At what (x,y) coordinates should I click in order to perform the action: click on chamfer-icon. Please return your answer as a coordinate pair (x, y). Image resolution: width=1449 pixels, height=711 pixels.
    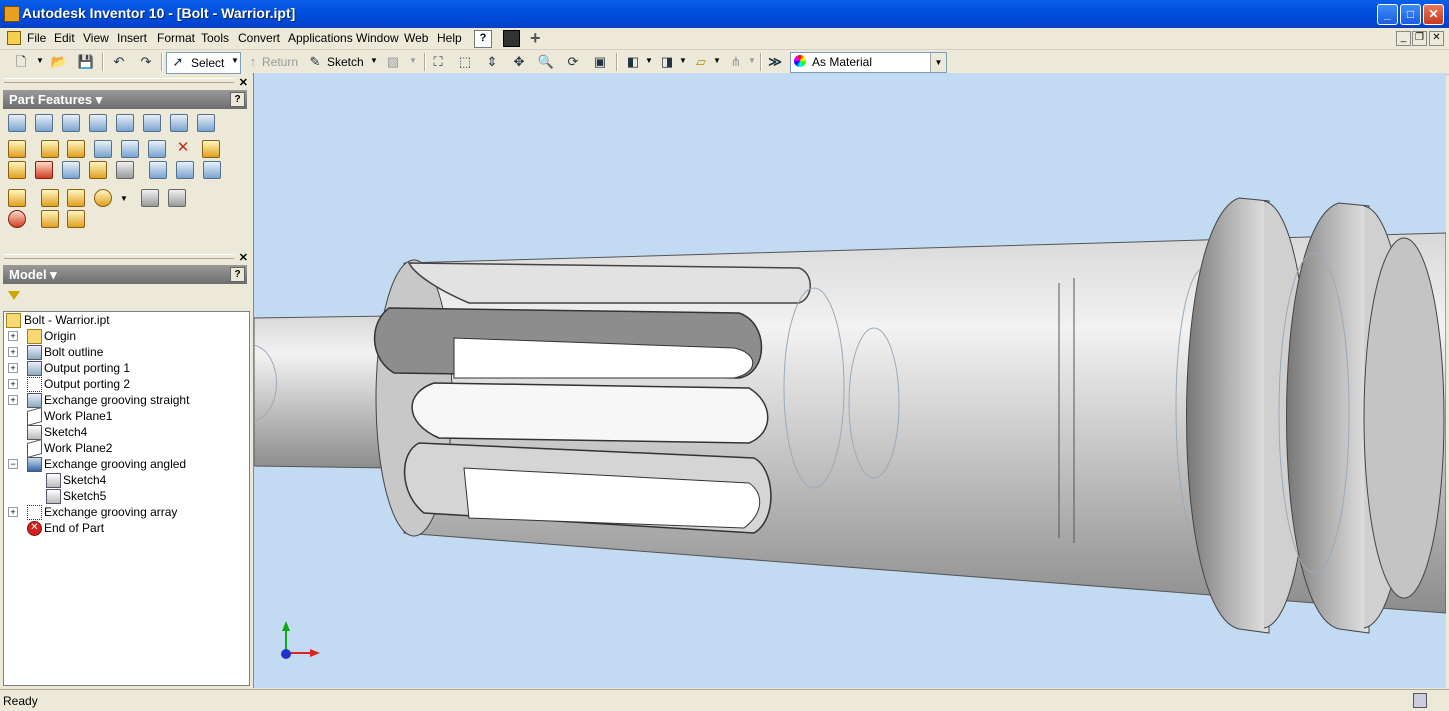
    Looking at the image, I should click on (76, 149).